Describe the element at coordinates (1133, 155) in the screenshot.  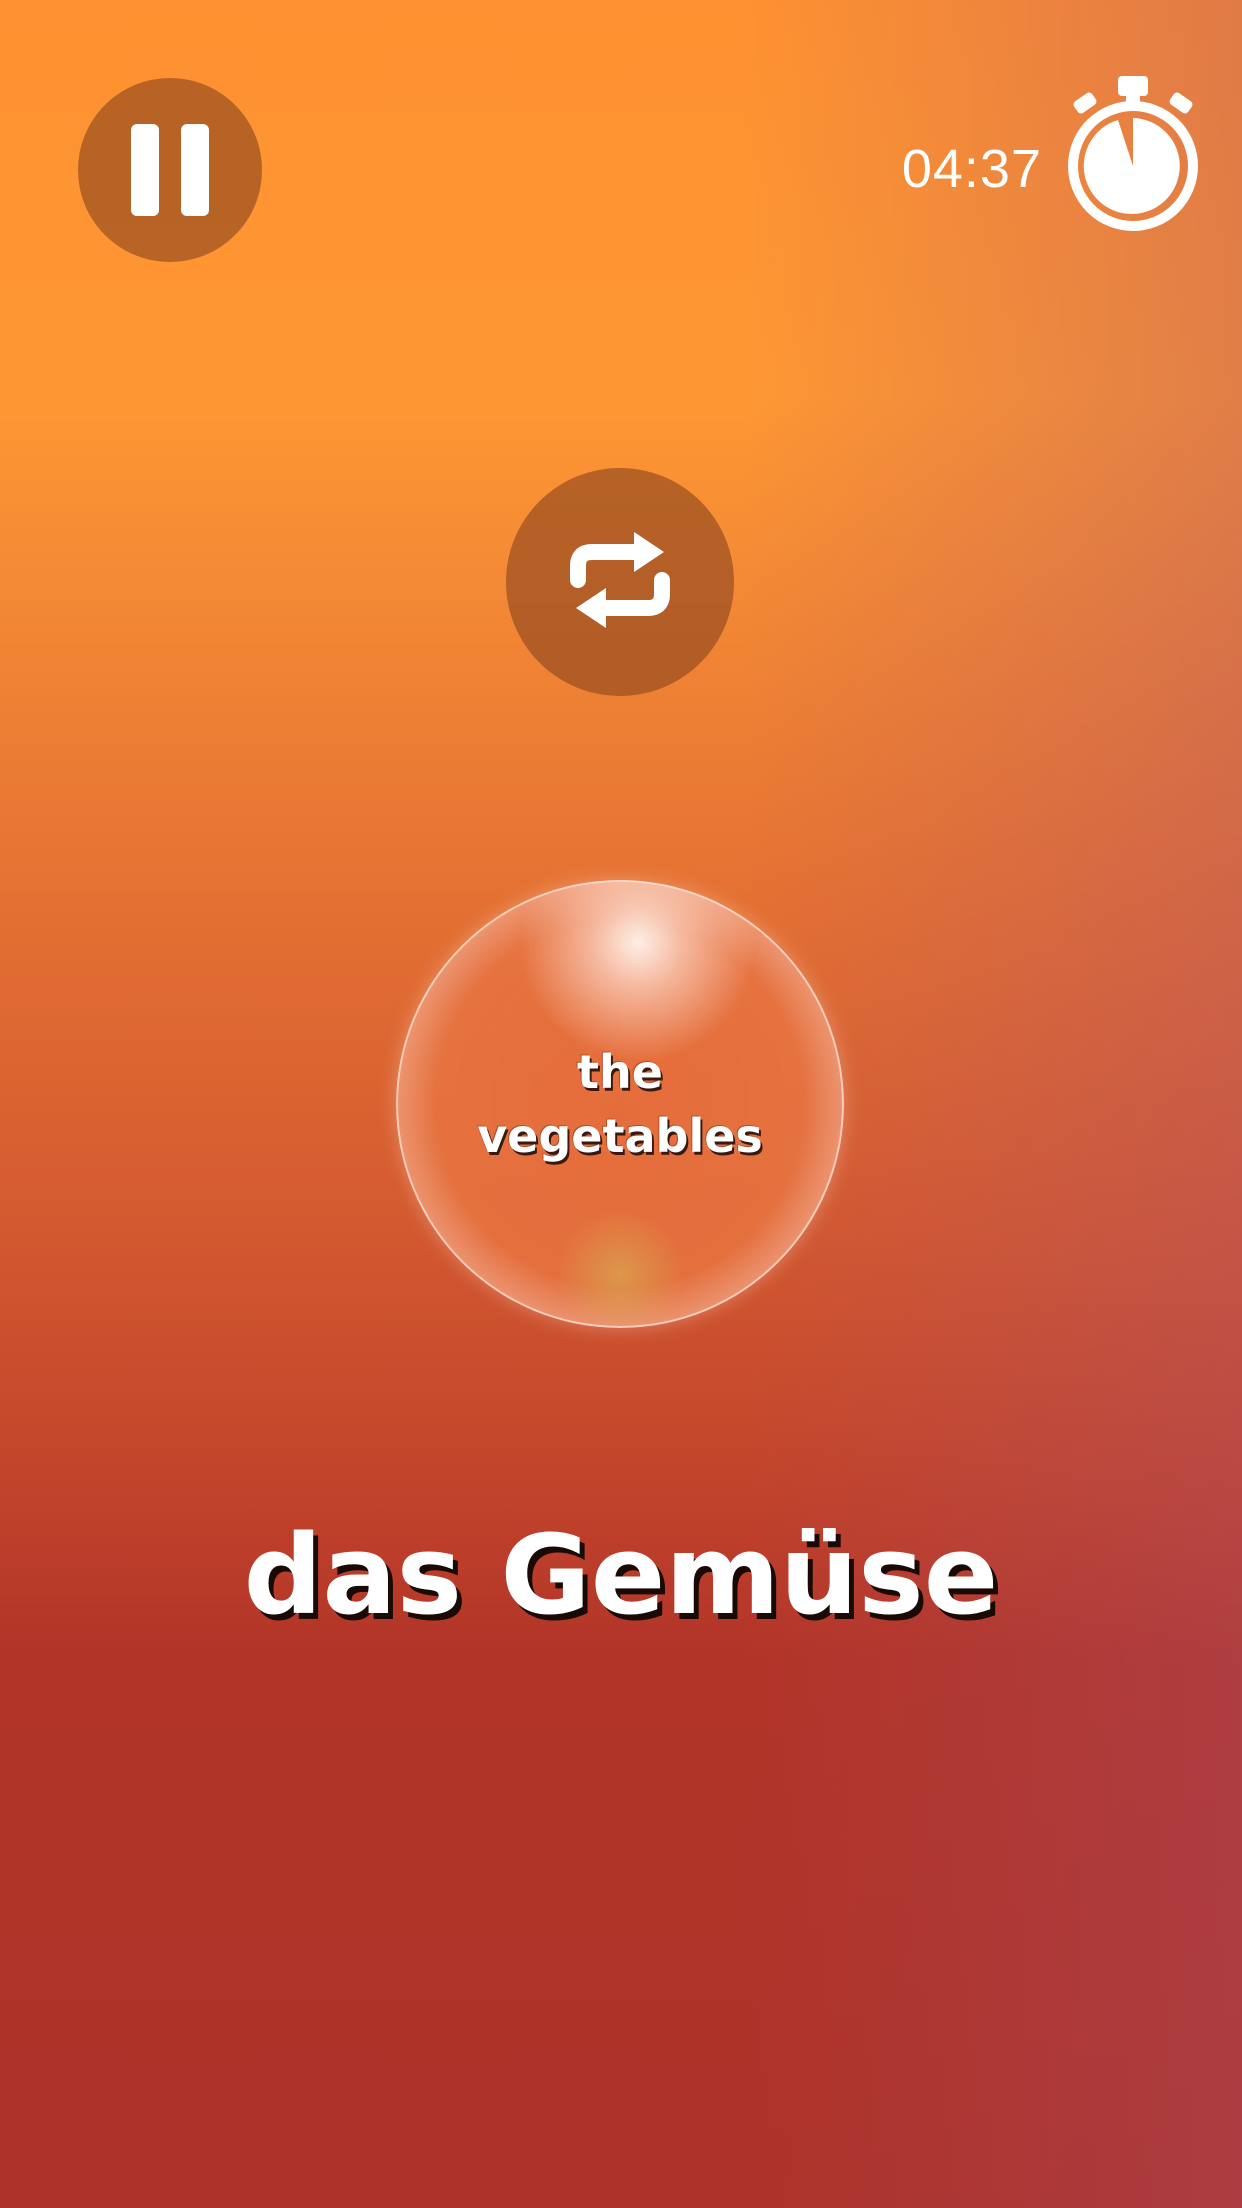
I see `stopwatch-icon` at that location.